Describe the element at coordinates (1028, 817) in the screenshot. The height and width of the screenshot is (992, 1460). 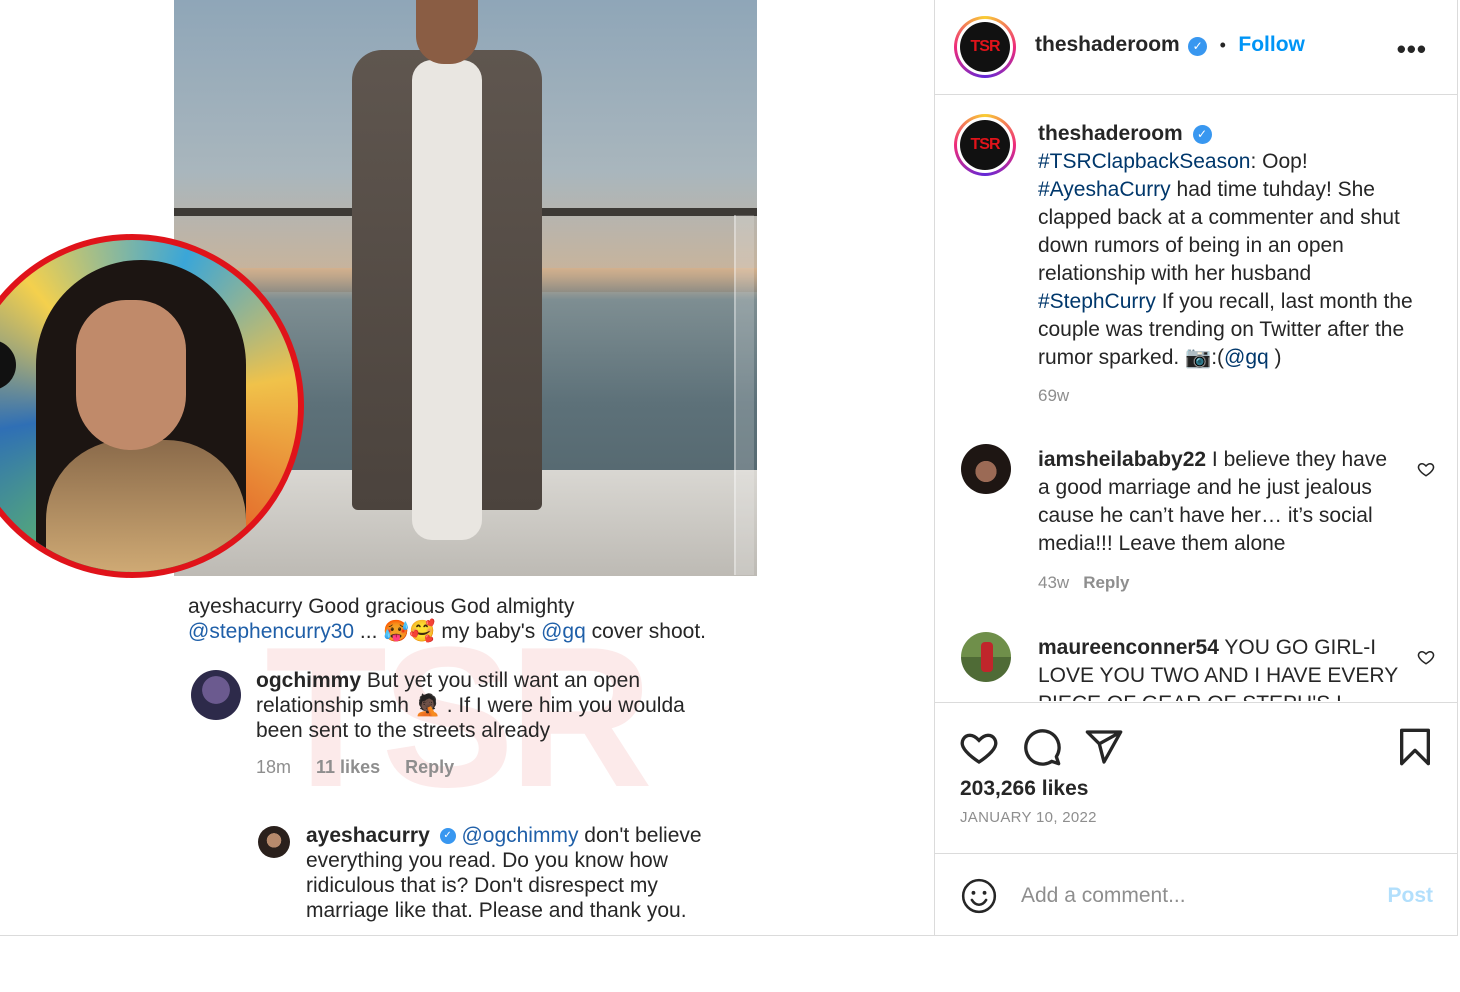
I see `post-date: JANUARY 10, 2022` at that location.